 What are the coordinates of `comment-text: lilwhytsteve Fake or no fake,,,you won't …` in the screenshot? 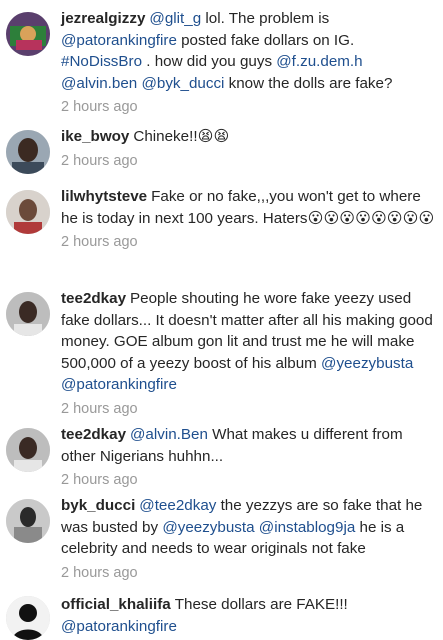 It's located at (248, 207).